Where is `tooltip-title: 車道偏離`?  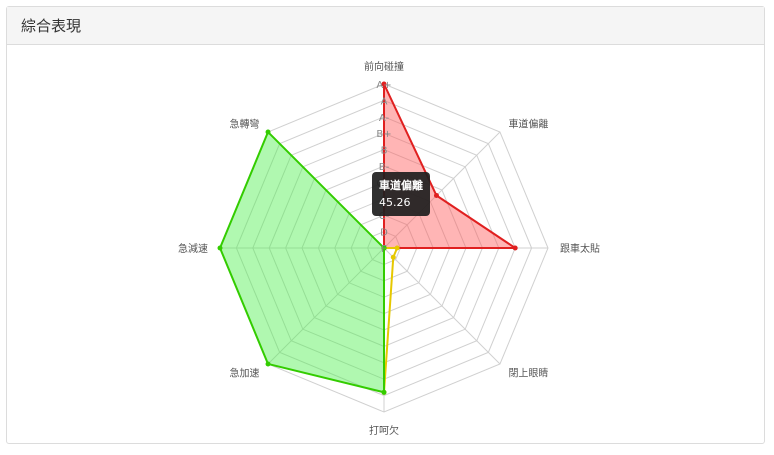 tooltip-title: 車道偏離 is located at coordinates (401, 185).